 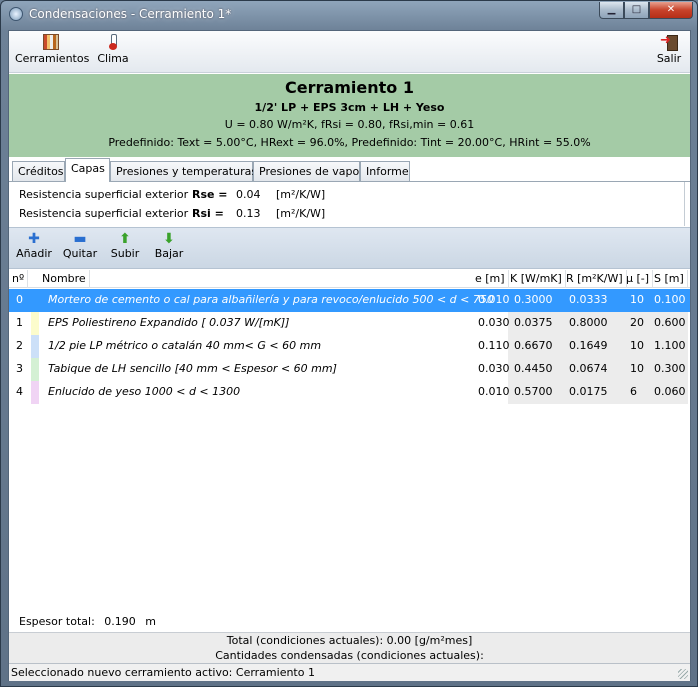 What do you see at coordinates (533, 391) in the screenshot?
I see `cell-k: 0.5700` at bounding box center [533, 391].